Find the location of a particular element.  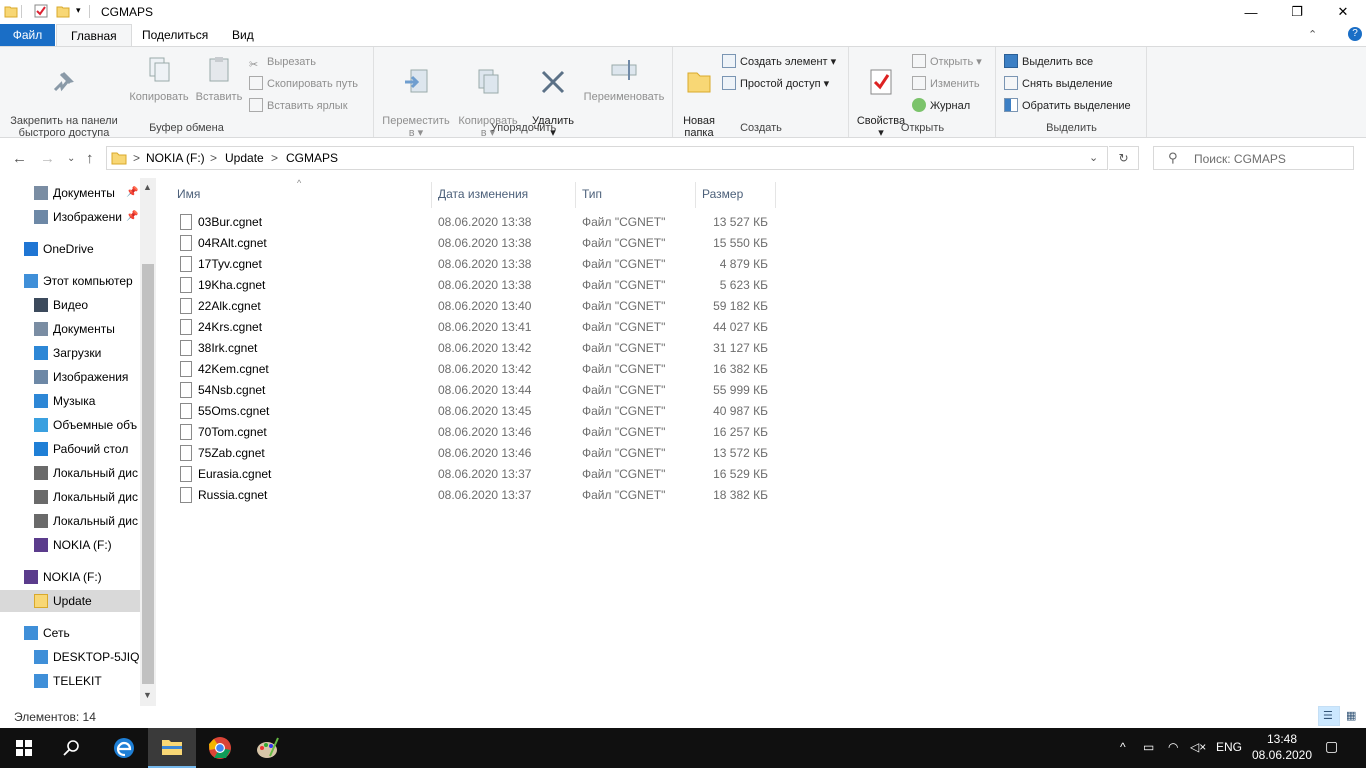

tab-file: Файл is located at coordinates (27, 35).